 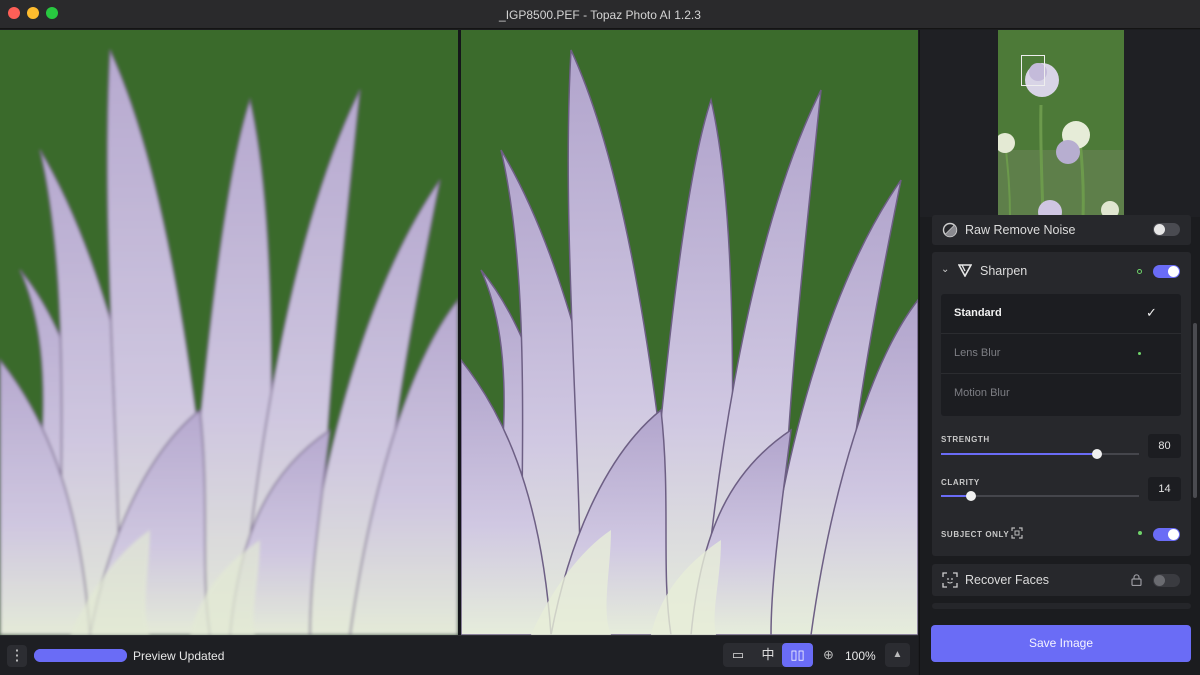 I want to click on strength-slider, so click(x=1040, y=454).